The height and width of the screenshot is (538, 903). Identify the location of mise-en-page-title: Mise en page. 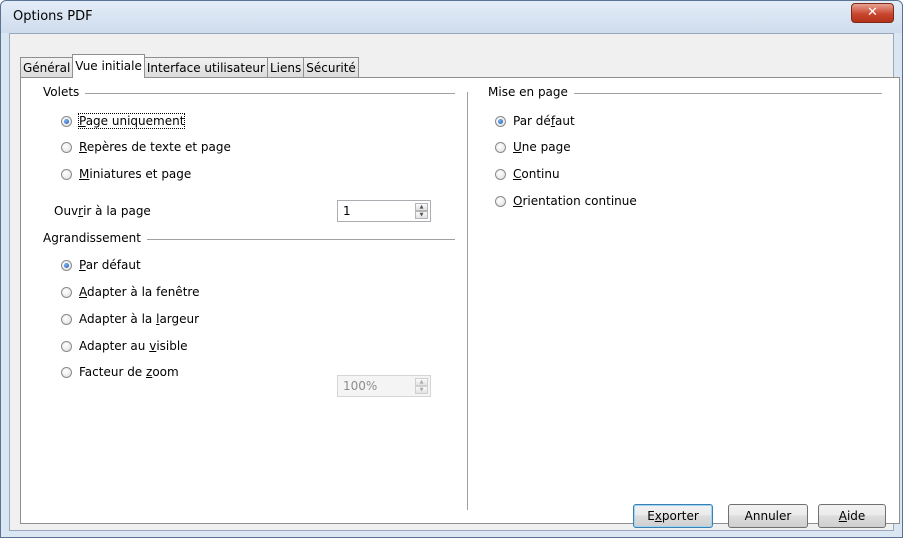
(531, 92).